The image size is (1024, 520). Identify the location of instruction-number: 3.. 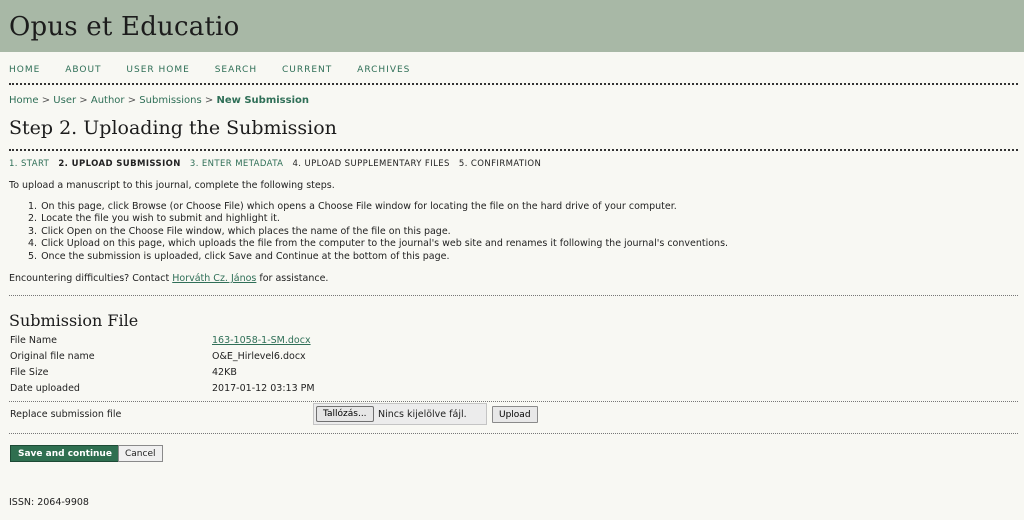
(33, 231).